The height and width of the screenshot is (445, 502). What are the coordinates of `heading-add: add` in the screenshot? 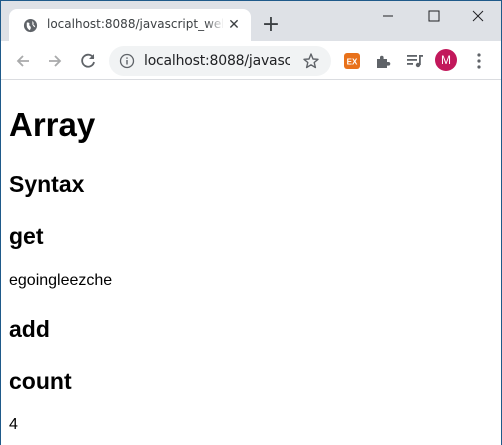 It's located at (29, 329).